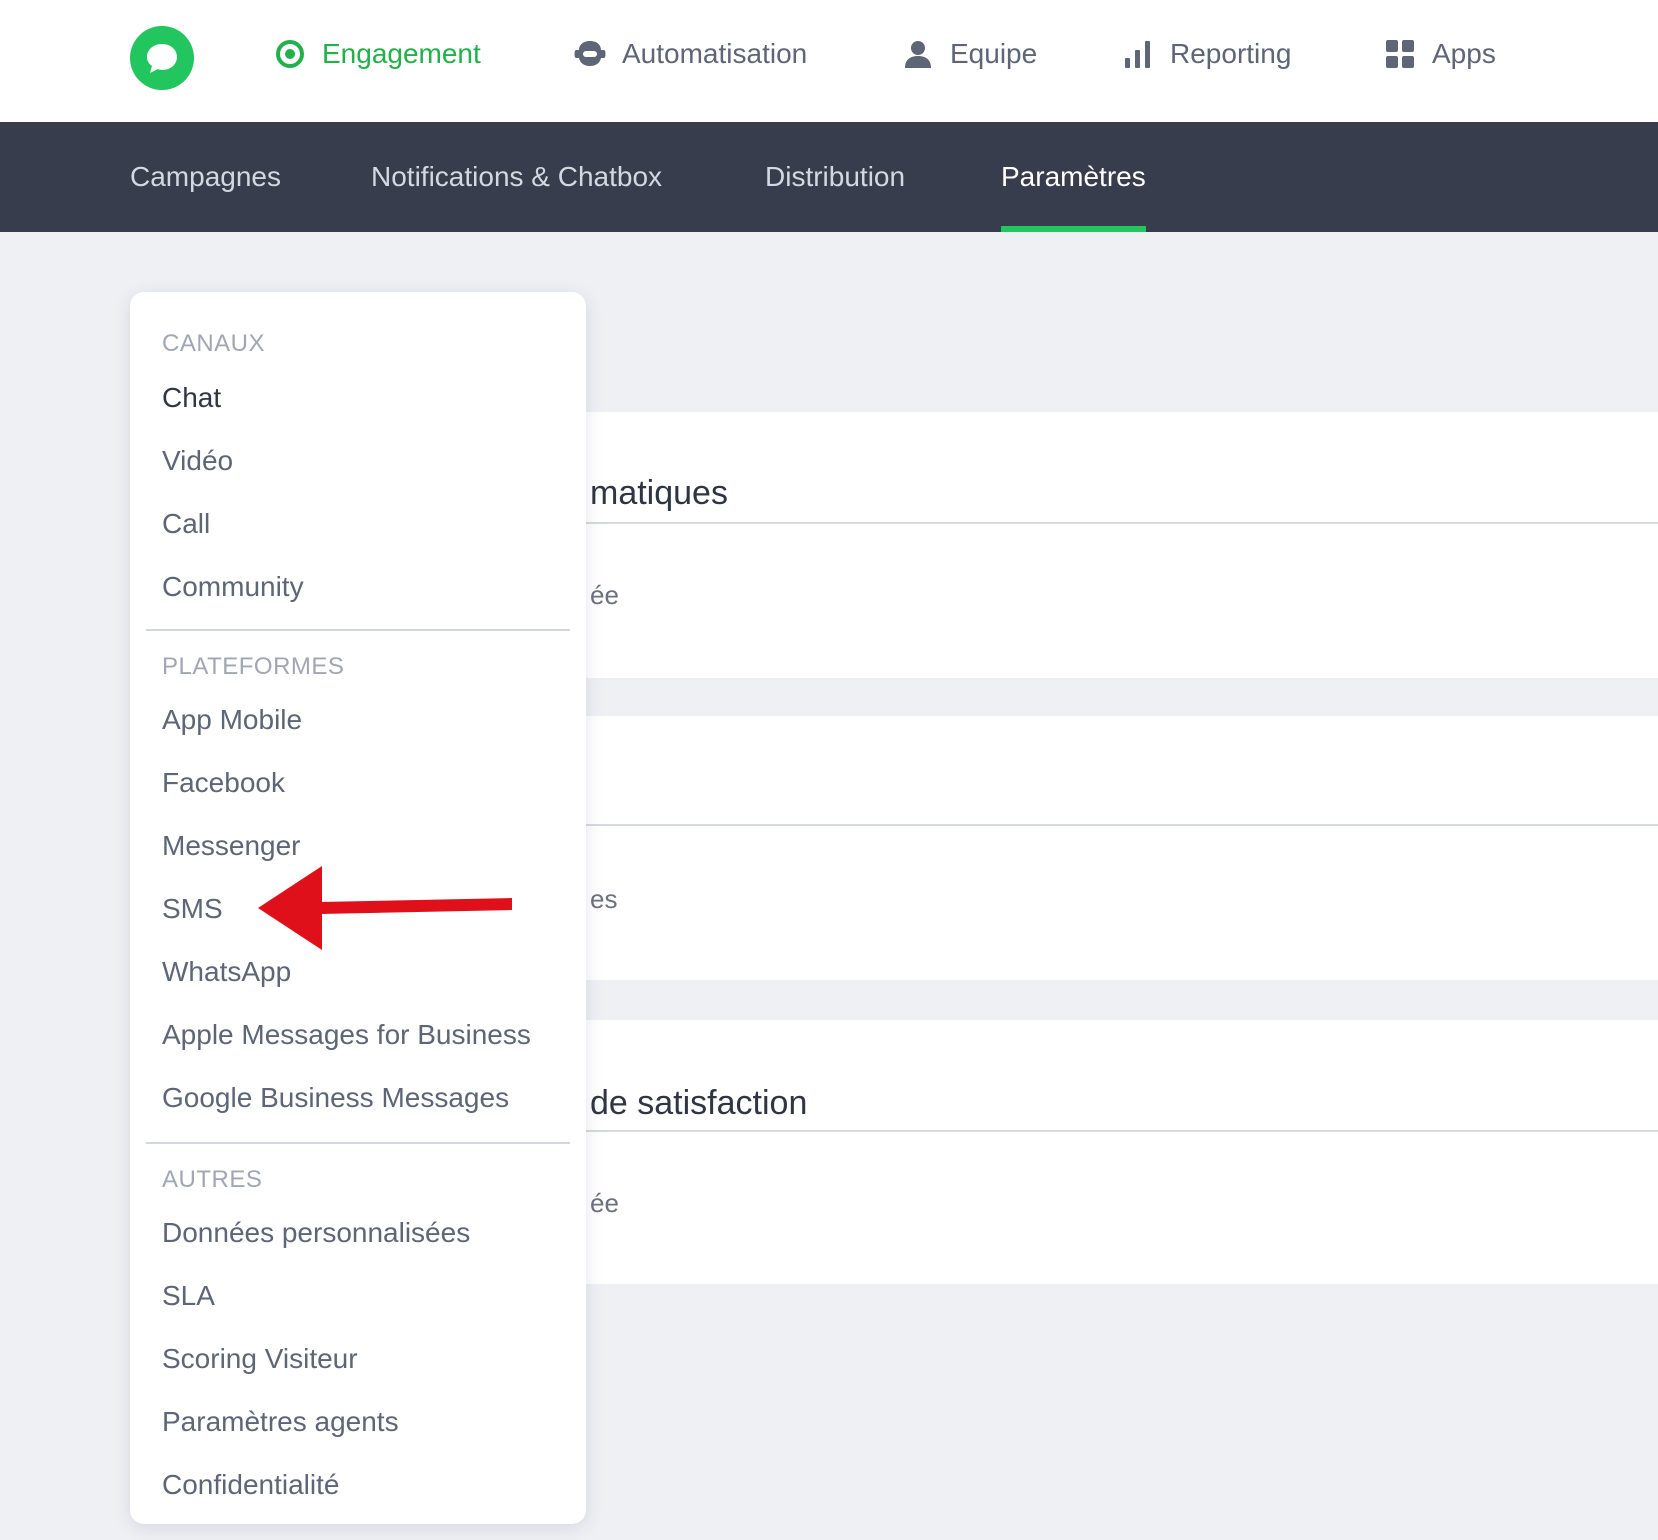 The image size is (1658, 1540). Describe the element at coordinates (260, 1359) in the screenshot. I see `menu-item-scoring-visiteur: Scoring Visiteur` at that location.